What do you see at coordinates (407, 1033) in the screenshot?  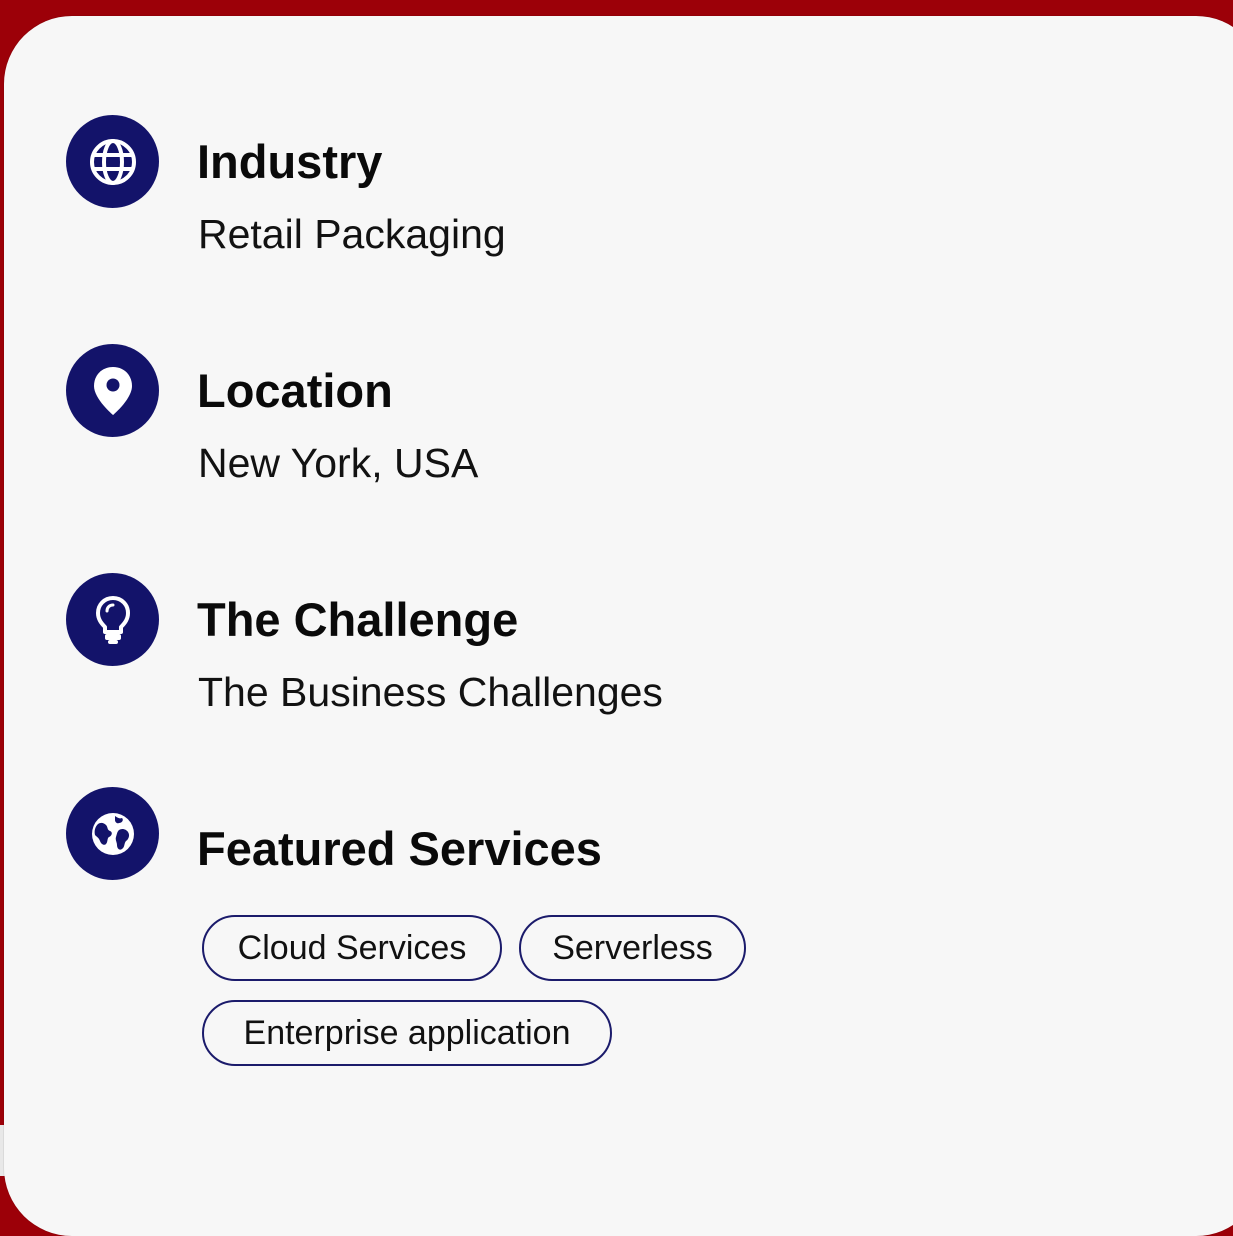 I see `tag-enterprise-application: Enterprise application` at bounding box center [407, 1033].